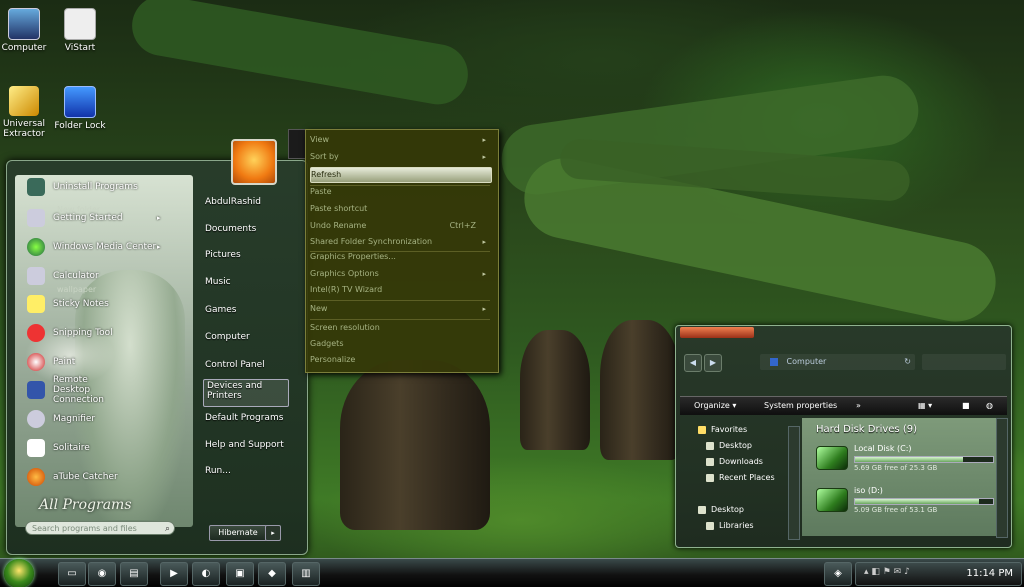  Describe the element at coordinates (80, 108) in the screenshot. I see `desktop-icon-folder-lock: Folder Lock` at that location.